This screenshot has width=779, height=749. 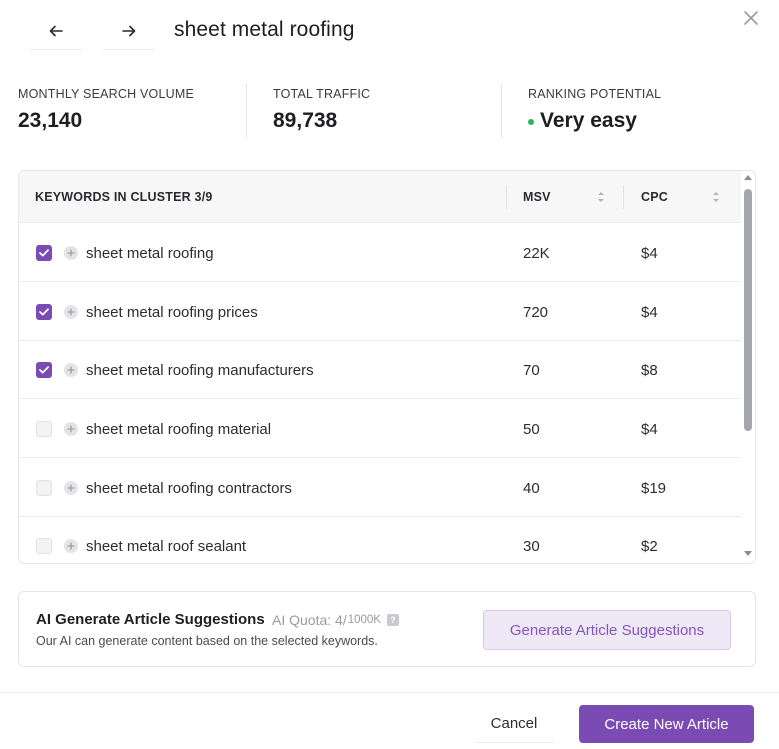 What do you see at coordinates (514, 724) in the screenshot?
I see `cancel-button: Cancel` at bounding box center [514, 724].